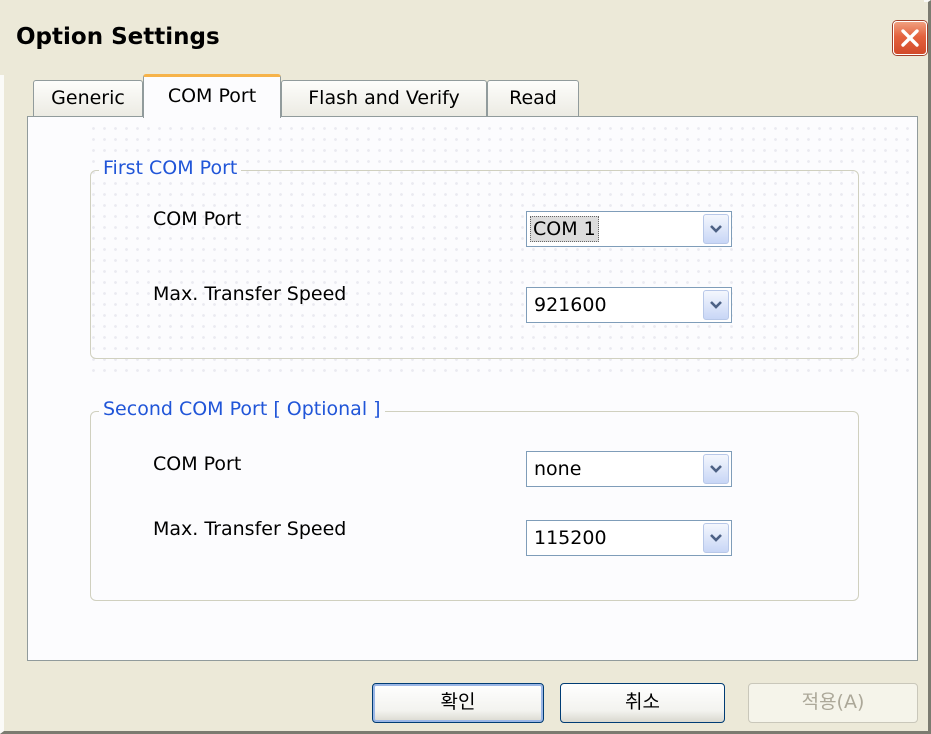  I want to click on first-com-port-value: COM 1, so click(564, 229).